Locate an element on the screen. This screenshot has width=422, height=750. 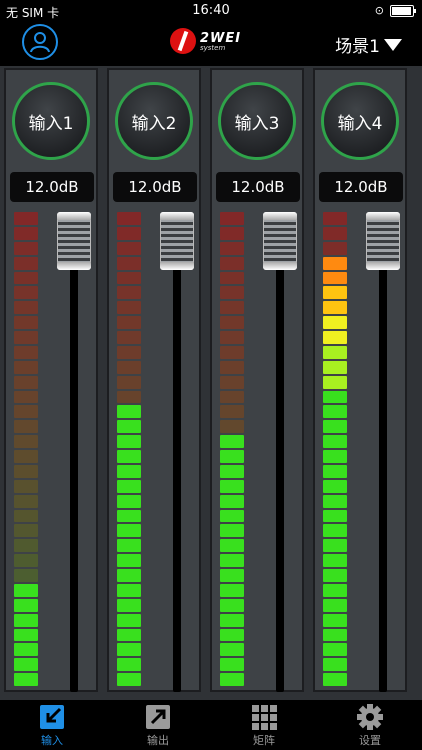
tab-output: 输出 is located at coordinates (158, 725).